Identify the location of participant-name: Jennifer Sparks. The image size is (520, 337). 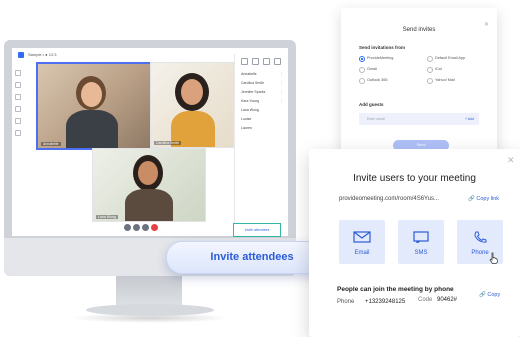
(253, 92).